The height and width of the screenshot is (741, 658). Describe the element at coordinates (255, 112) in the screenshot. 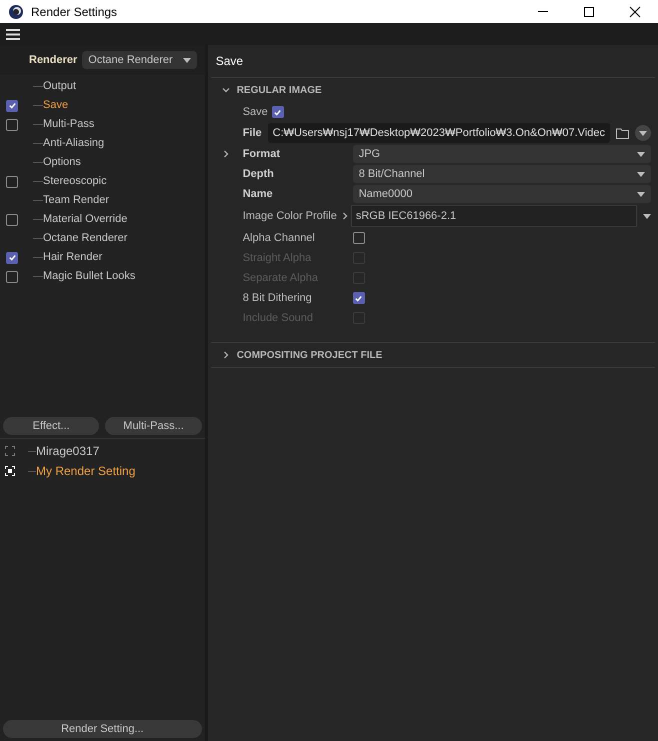

I see `field-label: Save` at that location.